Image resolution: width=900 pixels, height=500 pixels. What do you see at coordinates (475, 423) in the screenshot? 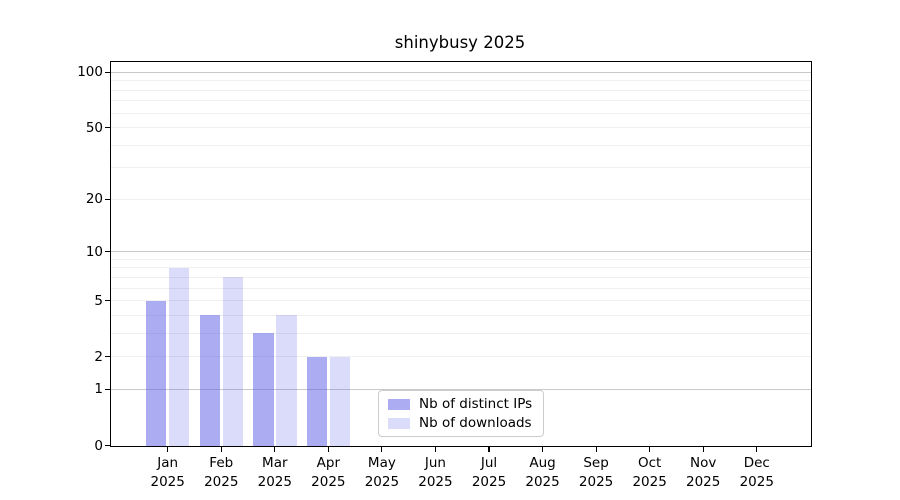
I see `legend-label-downloads: Nb of downloads` at bounding box center [475, 423].